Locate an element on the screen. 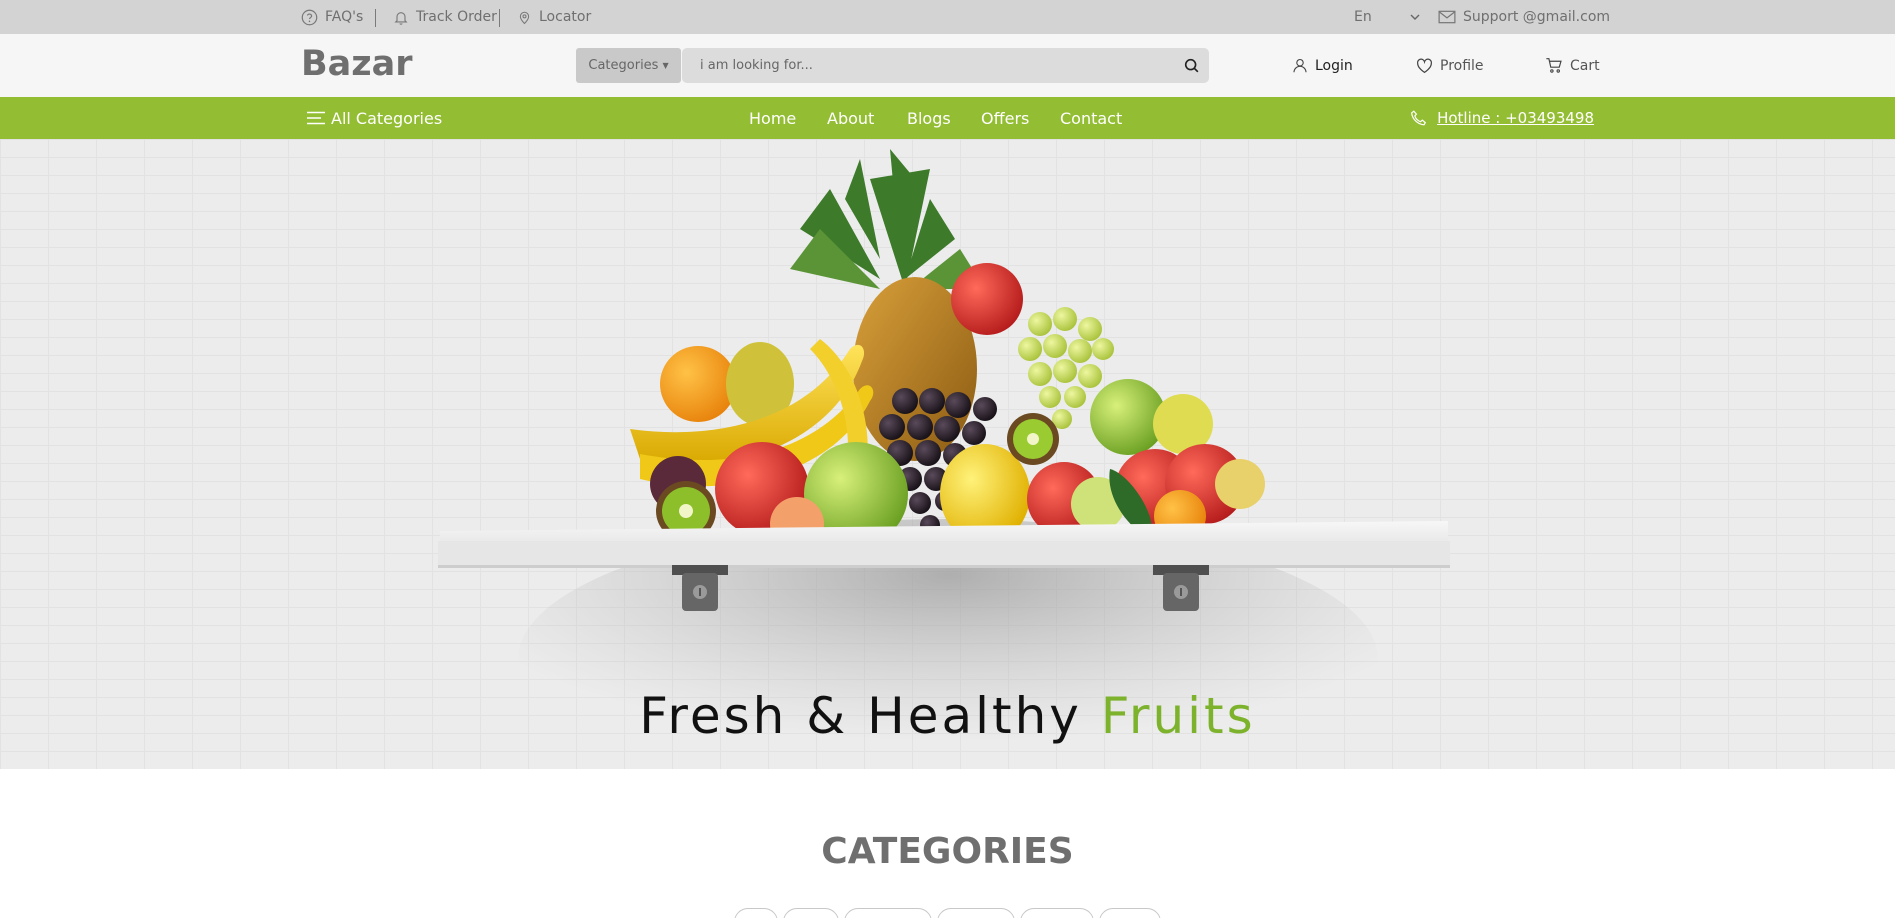  profile-label: Profile is located at coordinates (1462, 65).